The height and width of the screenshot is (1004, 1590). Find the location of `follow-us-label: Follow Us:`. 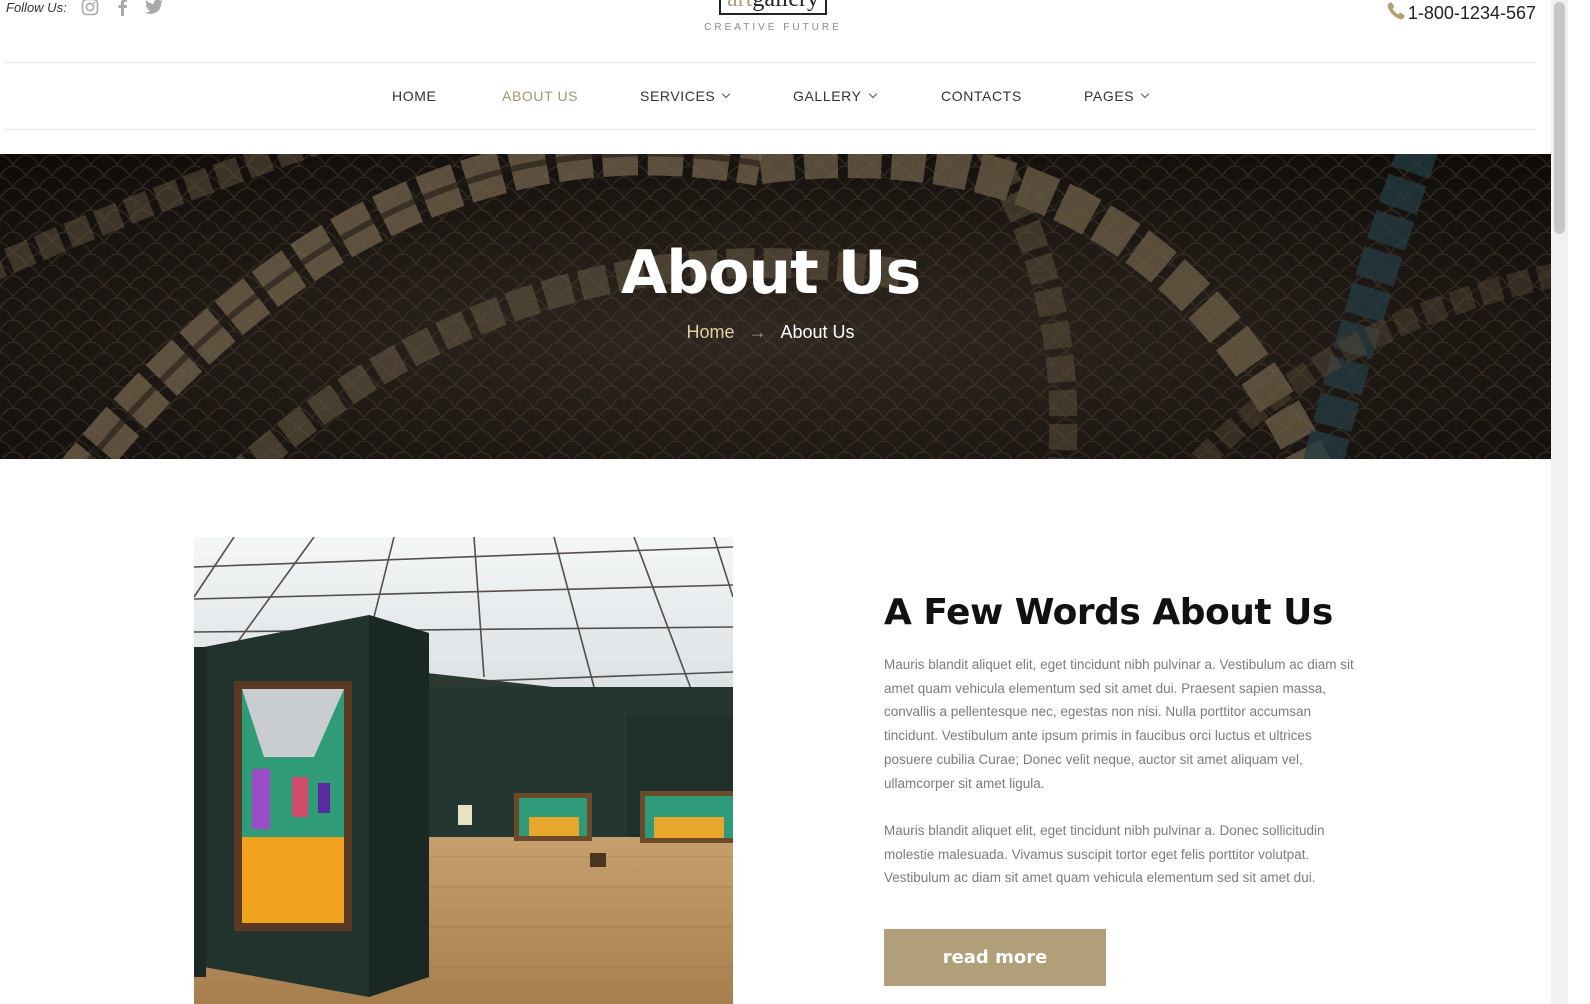

follow-us-label: Follow Us: is located at coordinates (36, 7).